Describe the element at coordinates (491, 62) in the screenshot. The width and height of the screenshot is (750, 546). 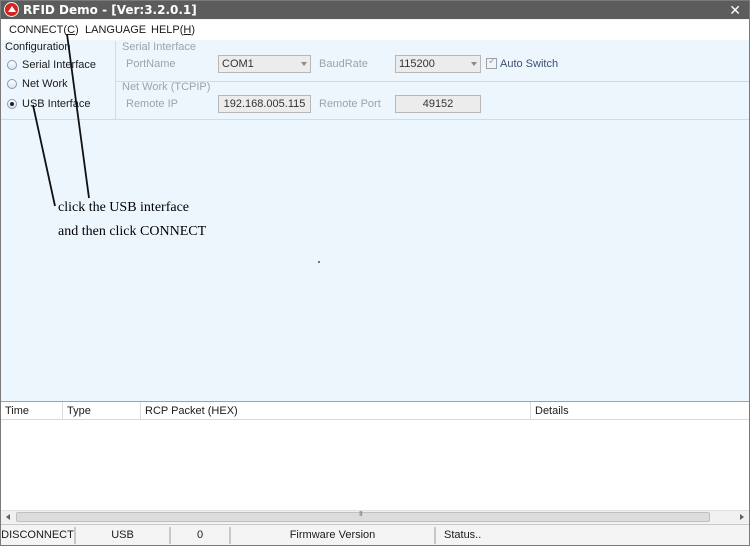
I see `auto-switch-checkbox` at that location.